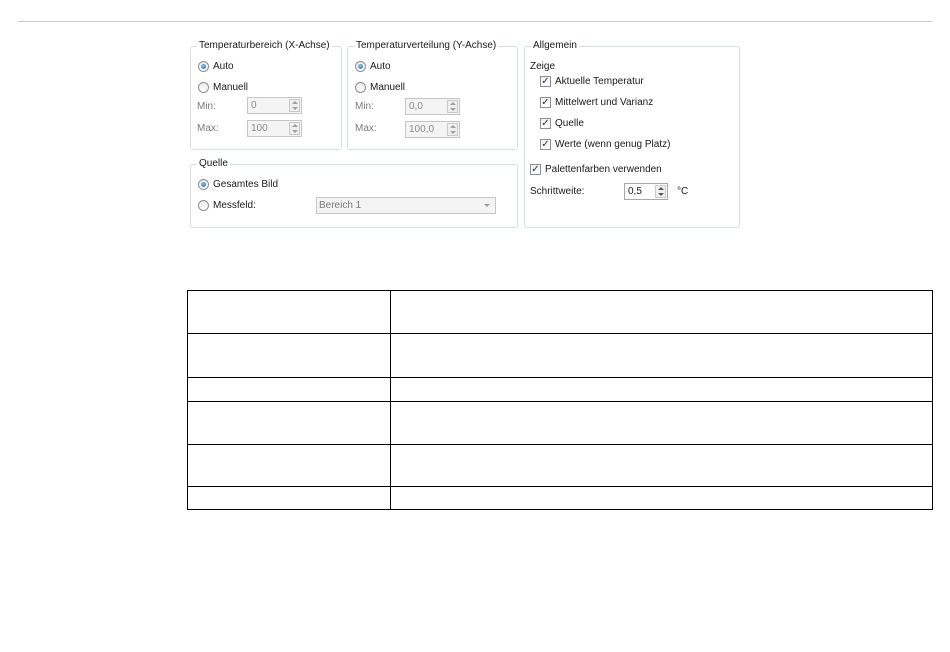 The image size is (950, 652). What do you see at coordinates (555, 46) in the screenshot?
I see `general-group-title: Allgemein` at bounding box center [555, 46].